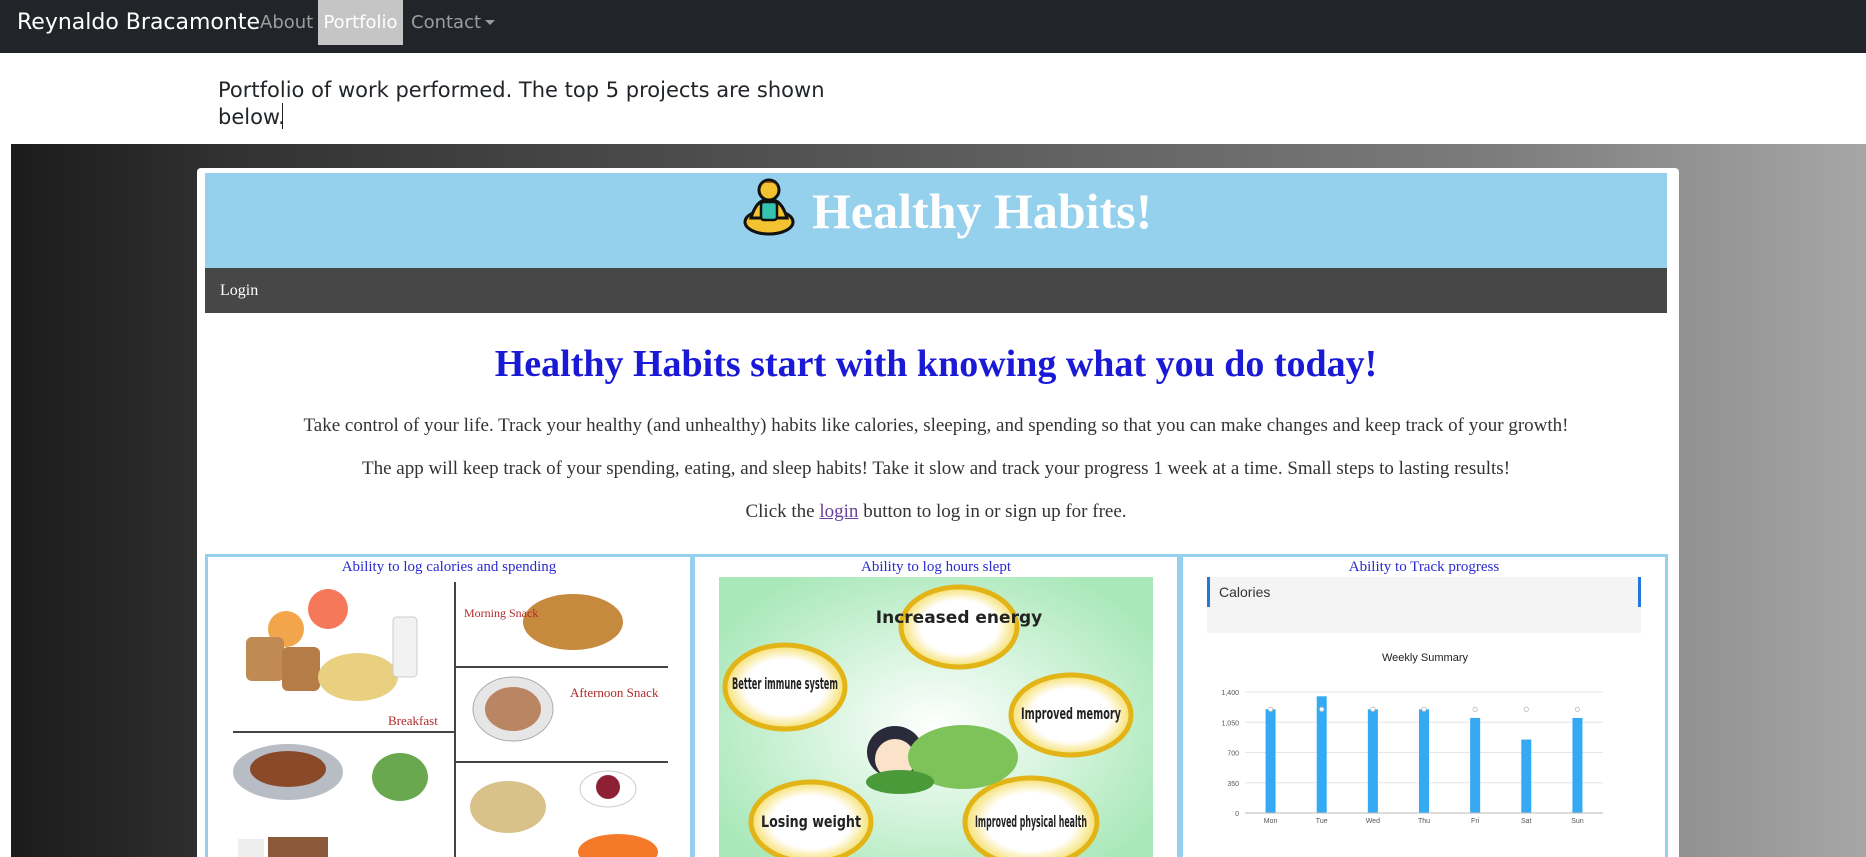  I want to click on nav-contact-label: Contact, so click(446, 22).